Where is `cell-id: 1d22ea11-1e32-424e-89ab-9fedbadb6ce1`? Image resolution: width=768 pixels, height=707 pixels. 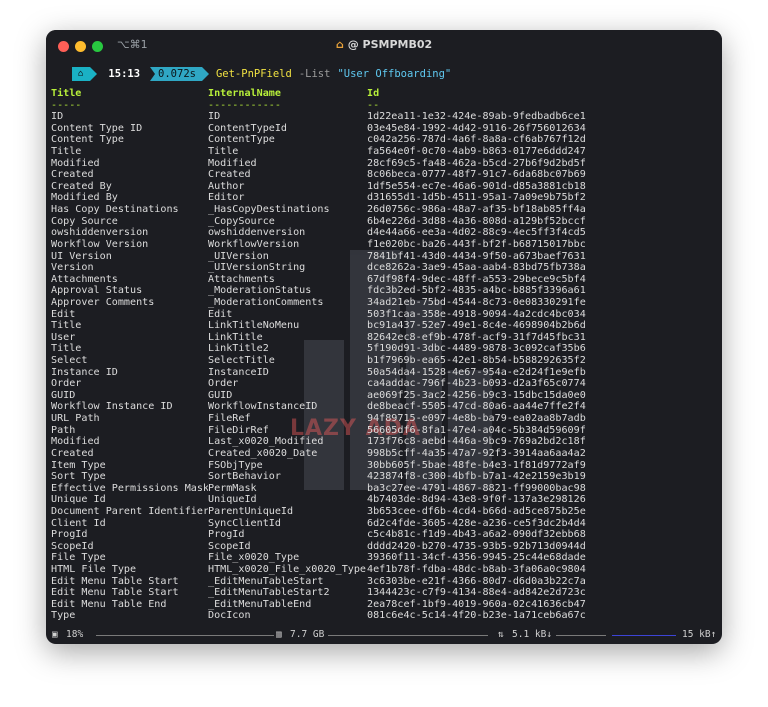
cell-id: 1d22ea11-1e32-424e-89ab-9fedbadb6ce1 is located at coordinates (476, 117).